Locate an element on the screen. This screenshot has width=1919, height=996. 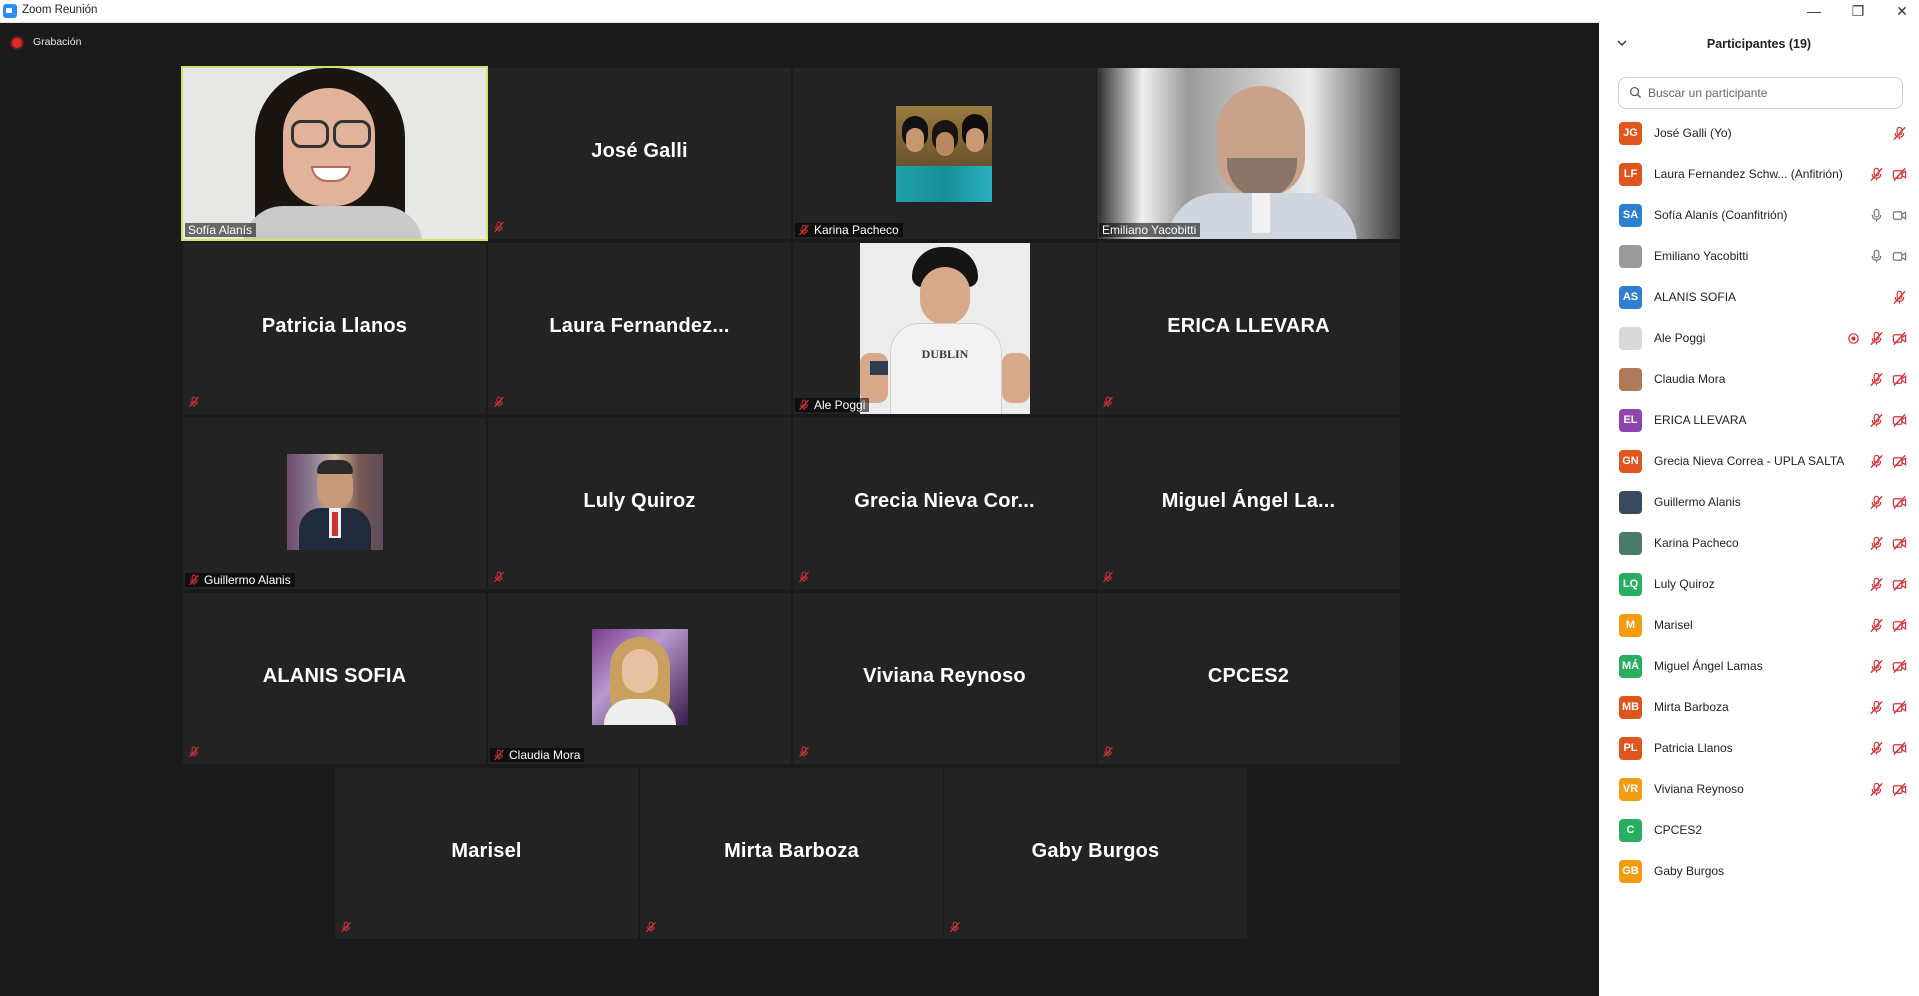
video-tile: Gaby Burgos is located at coordinates (1095, 853).